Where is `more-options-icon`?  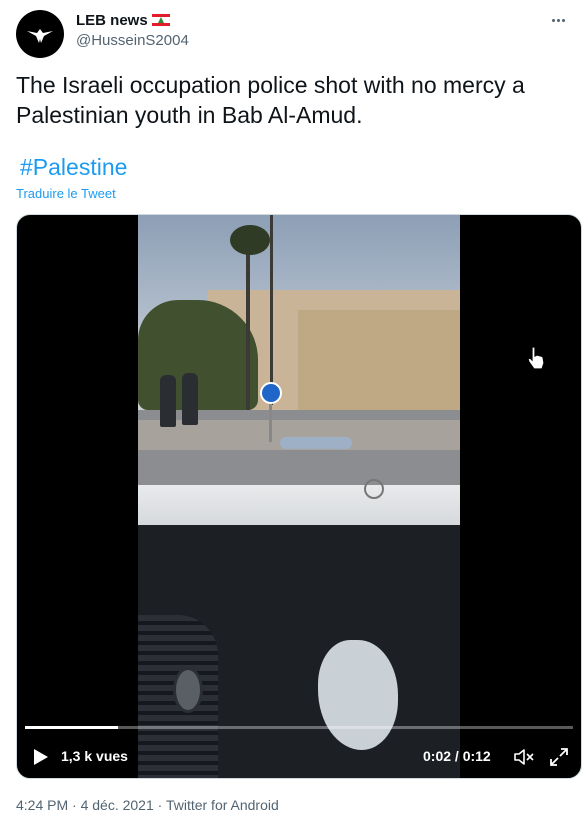
more-options-icon is located at coordinates (558, 20).